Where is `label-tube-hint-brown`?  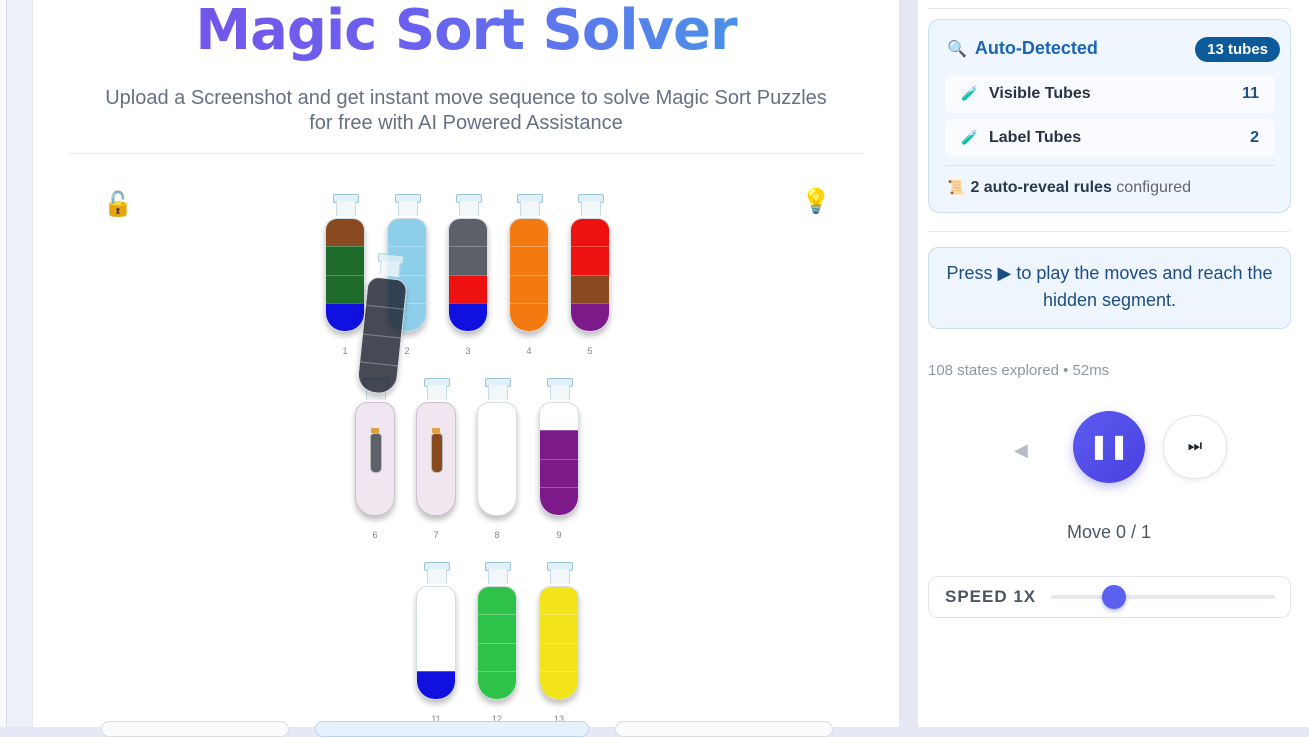 label-tube-hint-brown is located at coordinates (437, 453).